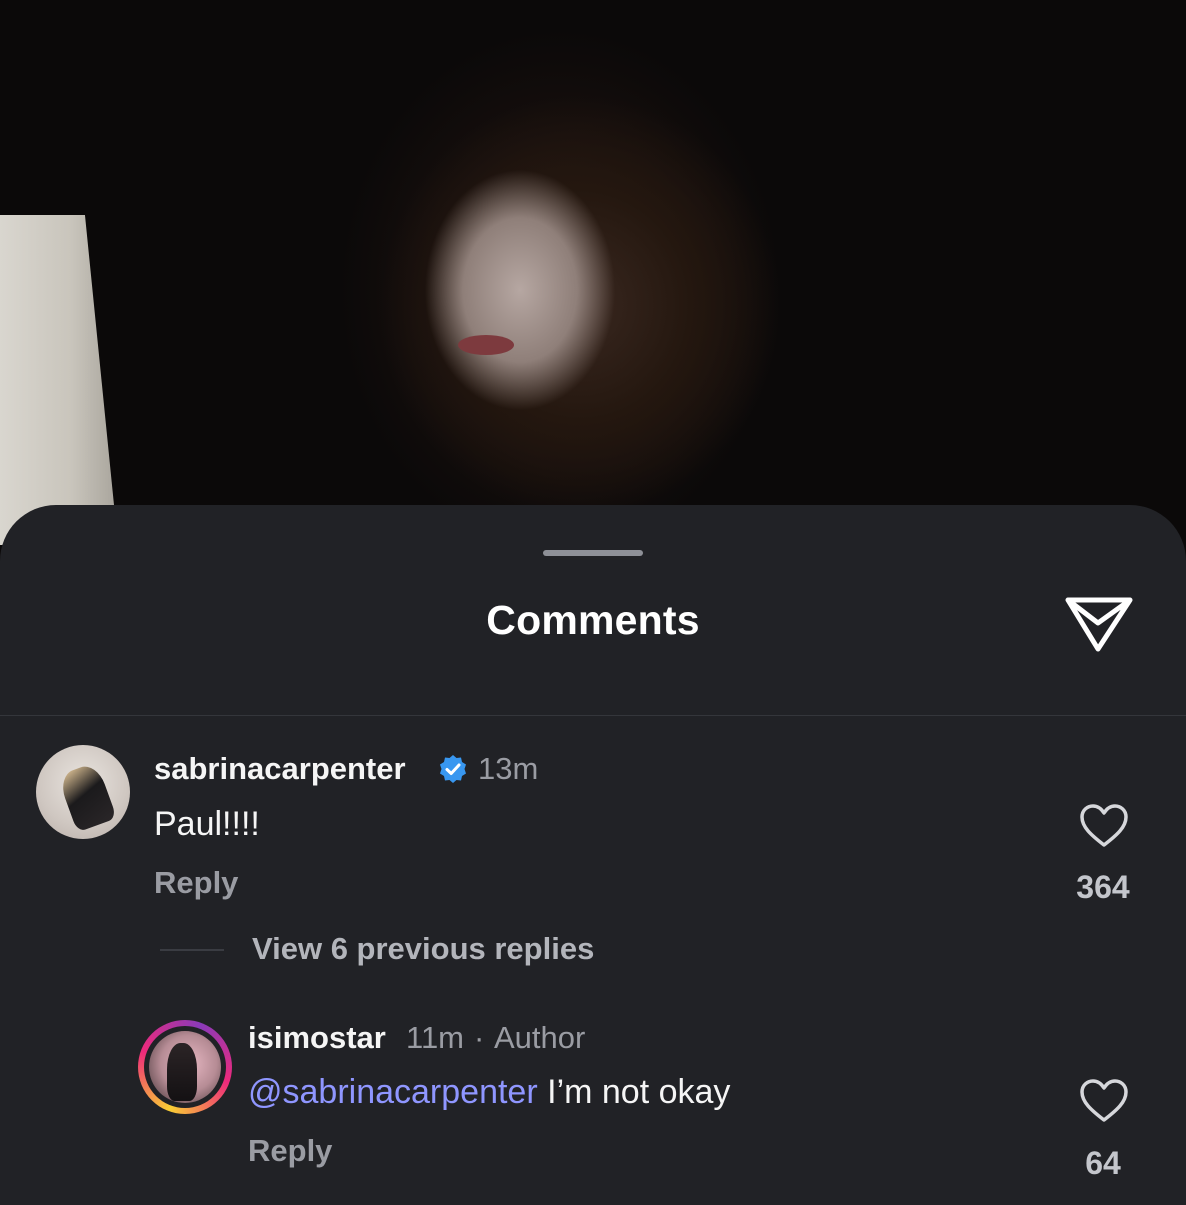 The width and height of the screenshot is (1186, 1205). Describe the element at coordinates (192, 950) in the screenshot. I see `thread-line` at that location.